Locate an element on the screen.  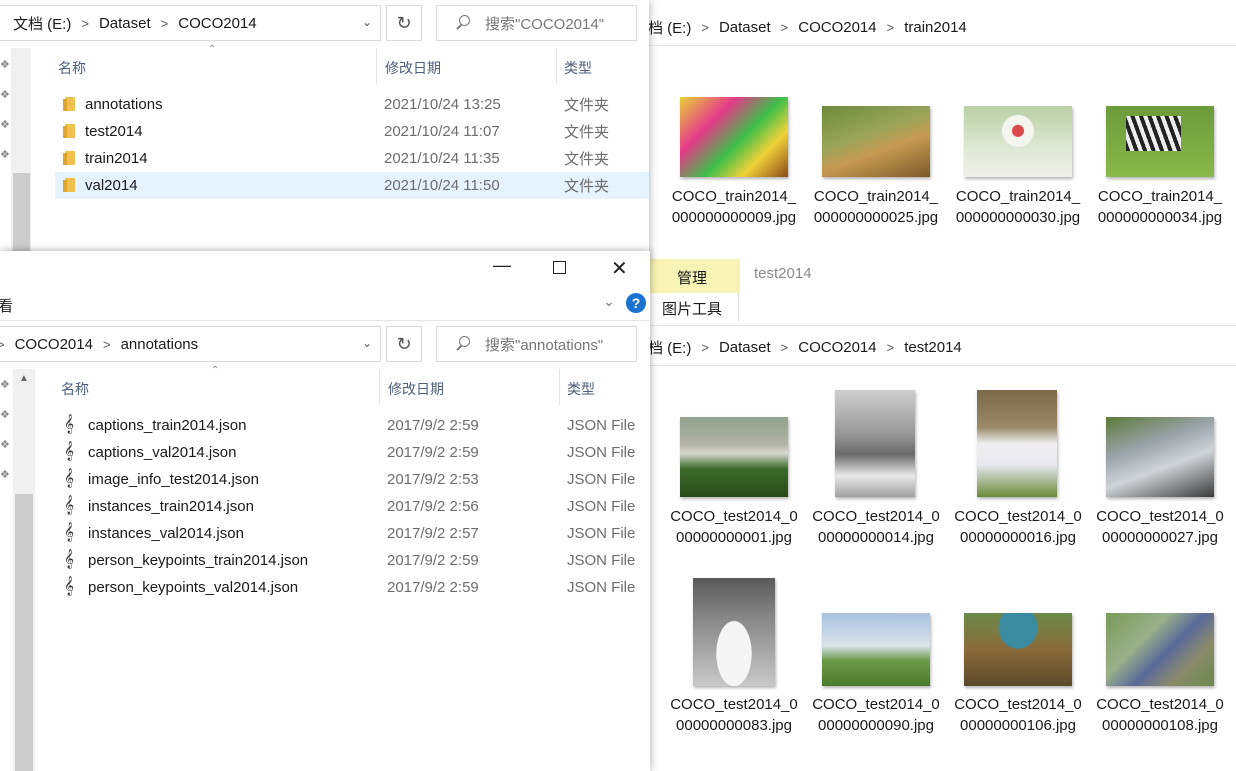
caption-test-1: COCO_test2014_000000000001.jpg is located at coordinates (734, 527).